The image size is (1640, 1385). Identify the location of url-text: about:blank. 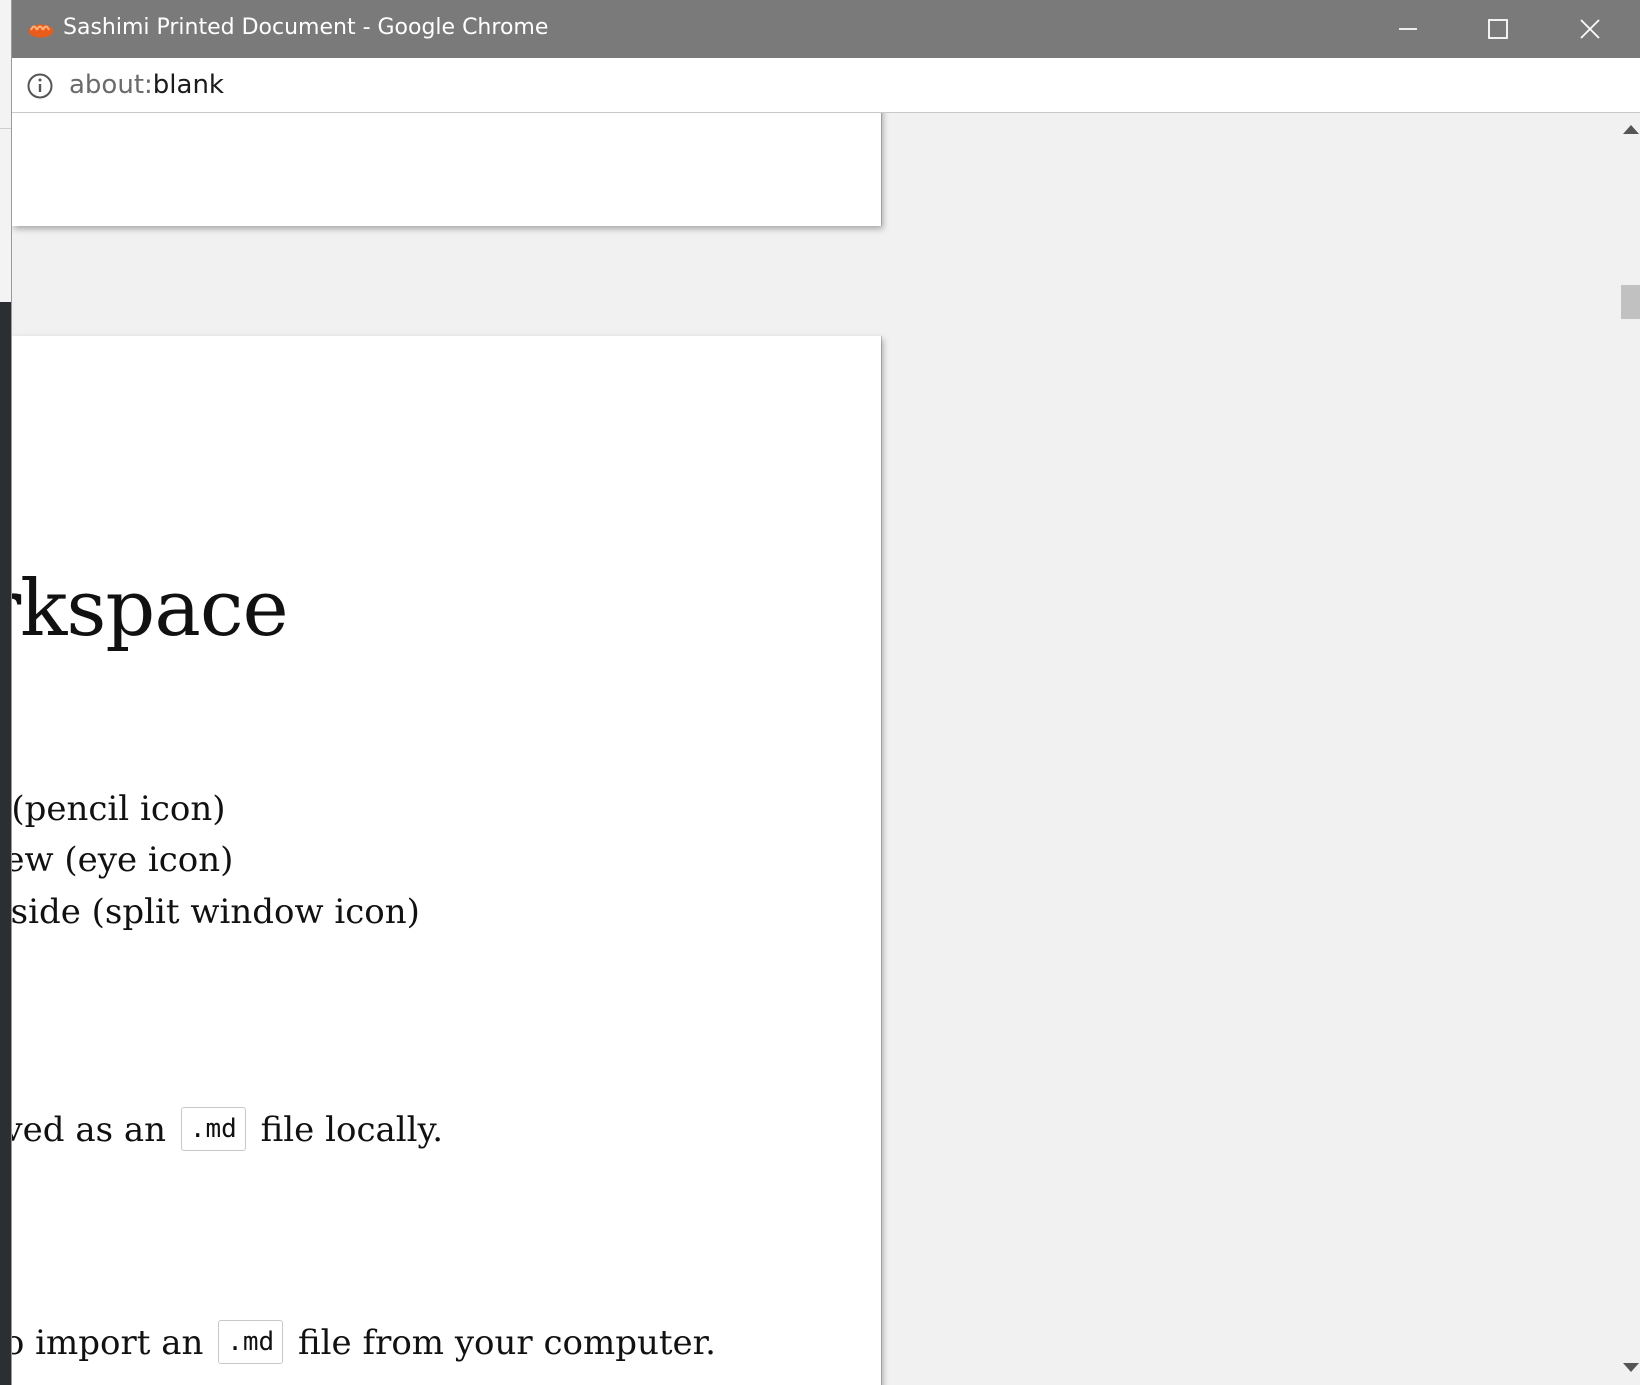
(146, 85).